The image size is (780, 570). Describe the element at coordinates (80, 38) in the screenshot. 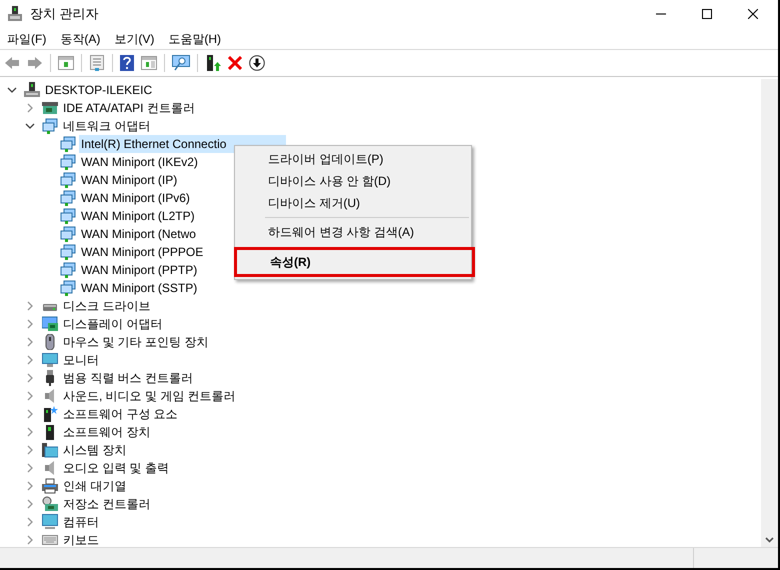

I see `menu-item: 동작(A)` at that location.